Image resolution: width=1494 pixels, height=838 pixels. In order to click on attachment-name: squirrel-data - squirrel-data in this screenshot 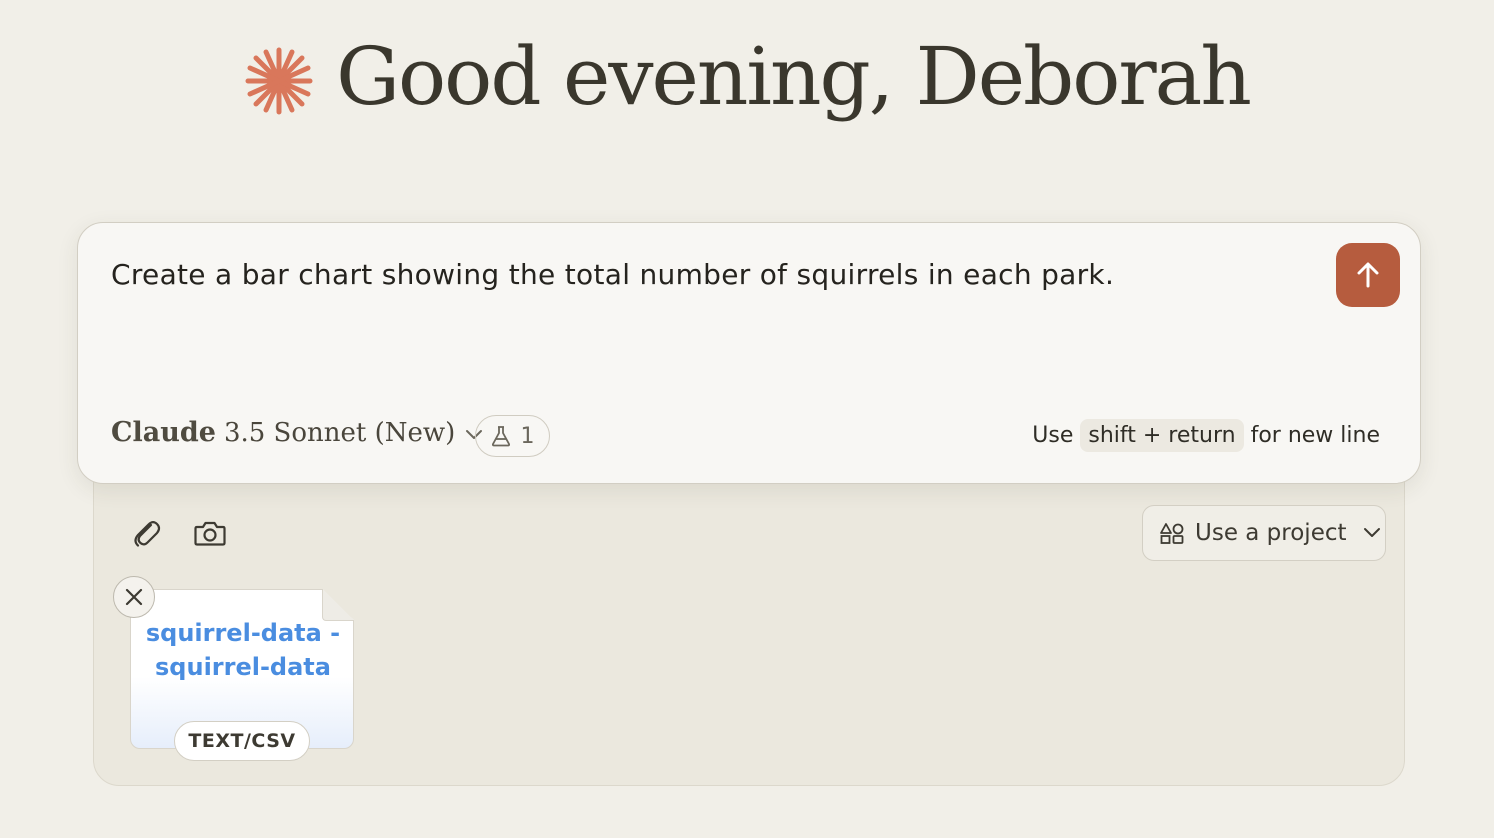, I will do `click(243, 650)`.